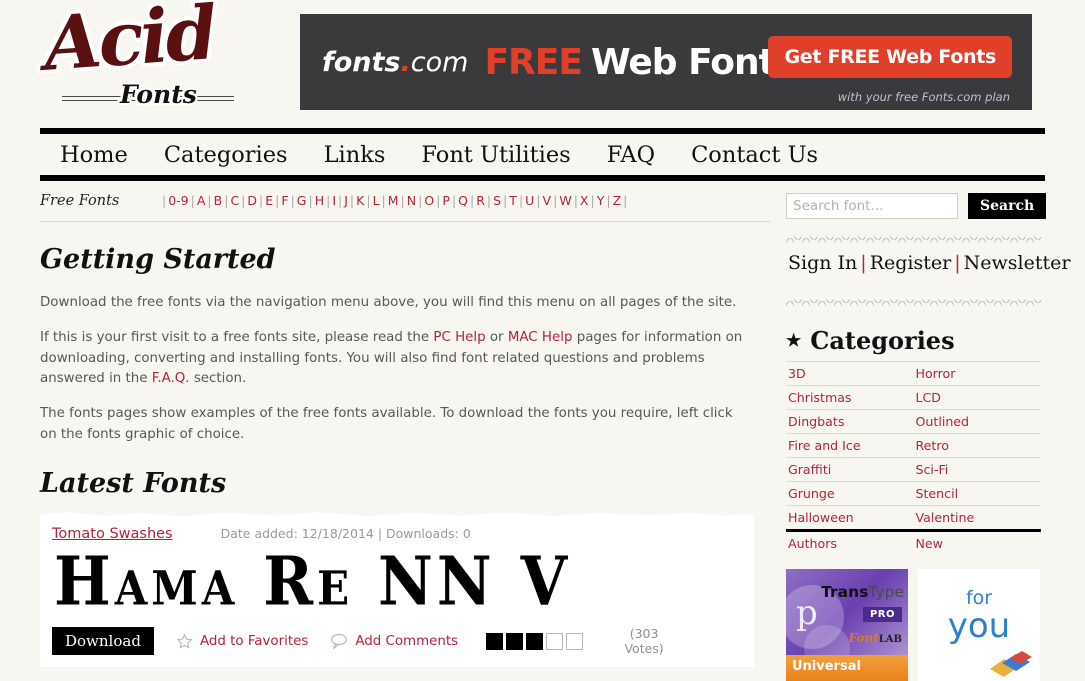 This screenshot has width=1085, height=681. I want to click on category-cell: New, so click(977, 542).